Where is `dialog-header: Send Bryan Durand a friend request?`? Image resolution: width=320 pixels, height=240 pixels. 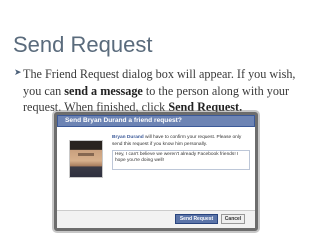 dialog-header: Send Bryan Durand a friend request? is located at coordinates (156, 121).